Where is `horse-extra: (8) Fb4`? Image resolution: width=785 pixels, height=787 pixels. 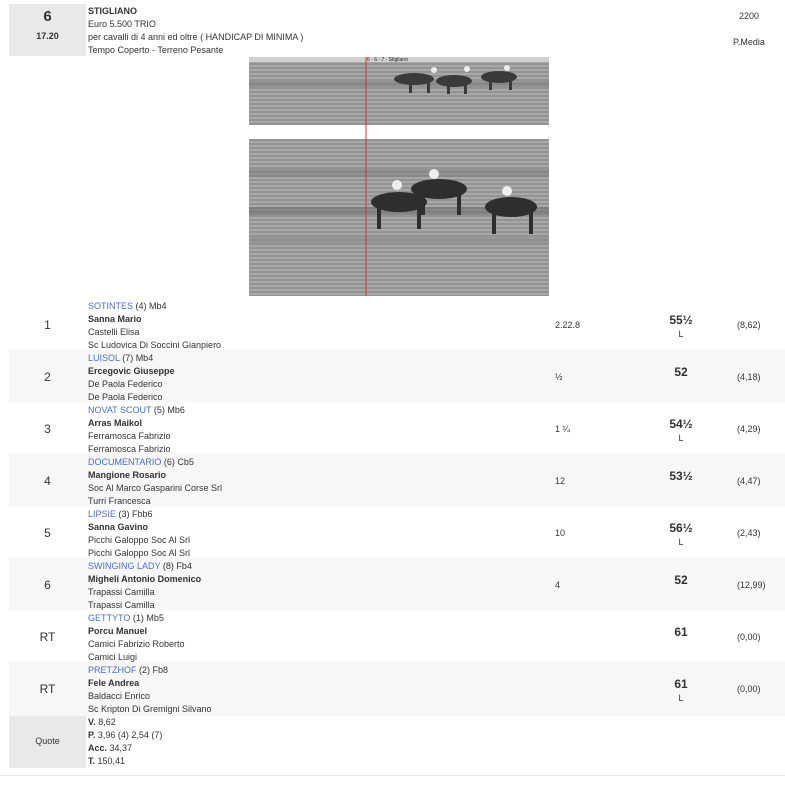
horse-extra: (8) Fb4 is located at coordinates (176, 566).